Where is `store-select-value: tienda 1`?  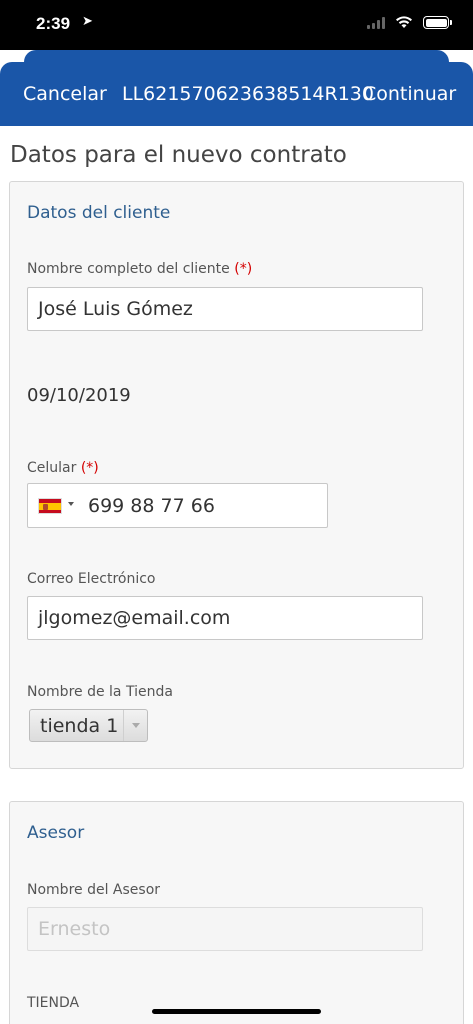
store-select-value: tienda 1 is located at coordinates (79, 726).